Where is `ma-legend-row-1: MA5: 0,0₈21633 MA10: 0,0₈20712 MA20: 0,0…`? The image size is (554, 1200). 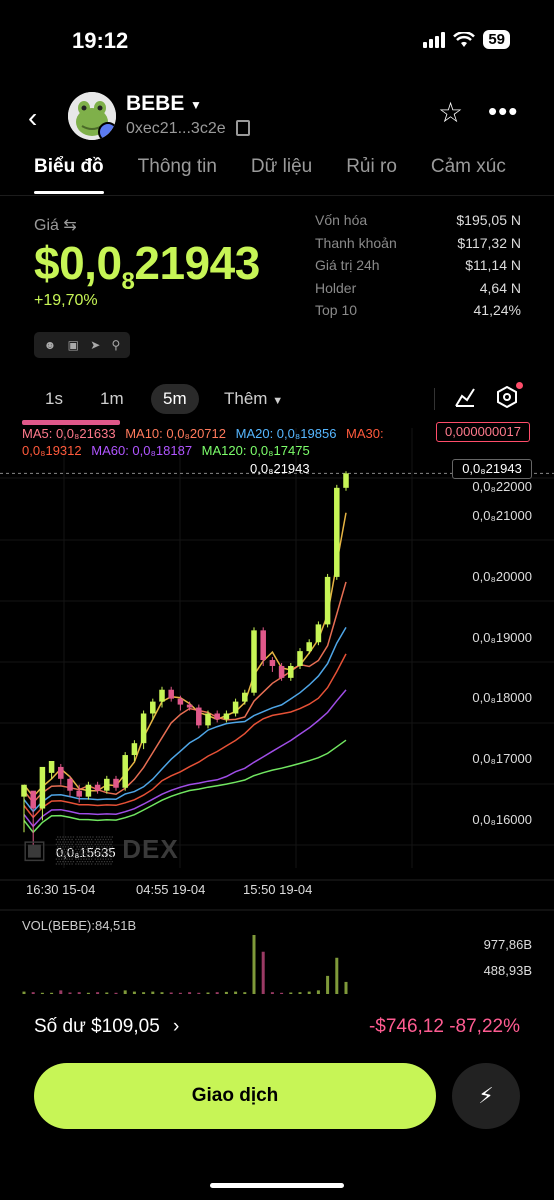
ma-legend-row-1: MA5: 0,0₈21633 MA10: 0,0₈20712 MA20: 0,0… is located at coordinates (203, 433).